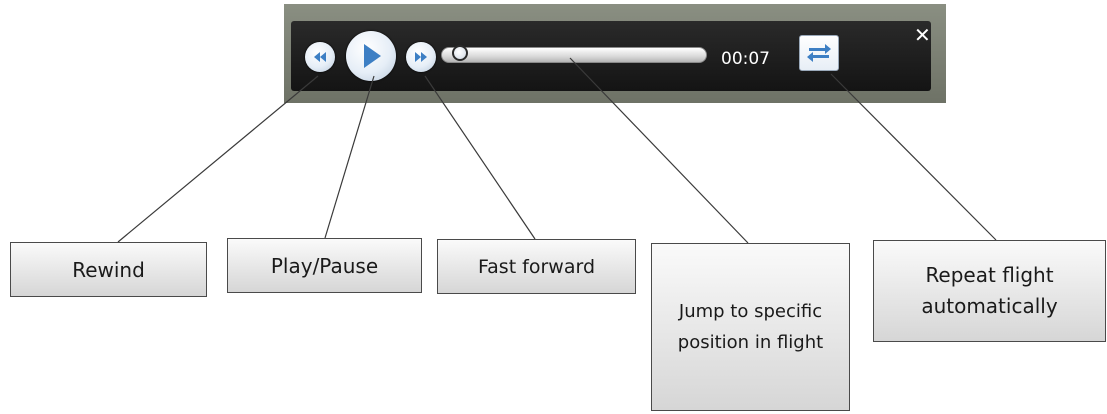 The width and height of the screenshot is (1107, 414). What do you see at coordinates (989, 291) in the screenshot?
I see `callout-repeat-flight: Repeat flight automatically` at bounding box center [989, 291].